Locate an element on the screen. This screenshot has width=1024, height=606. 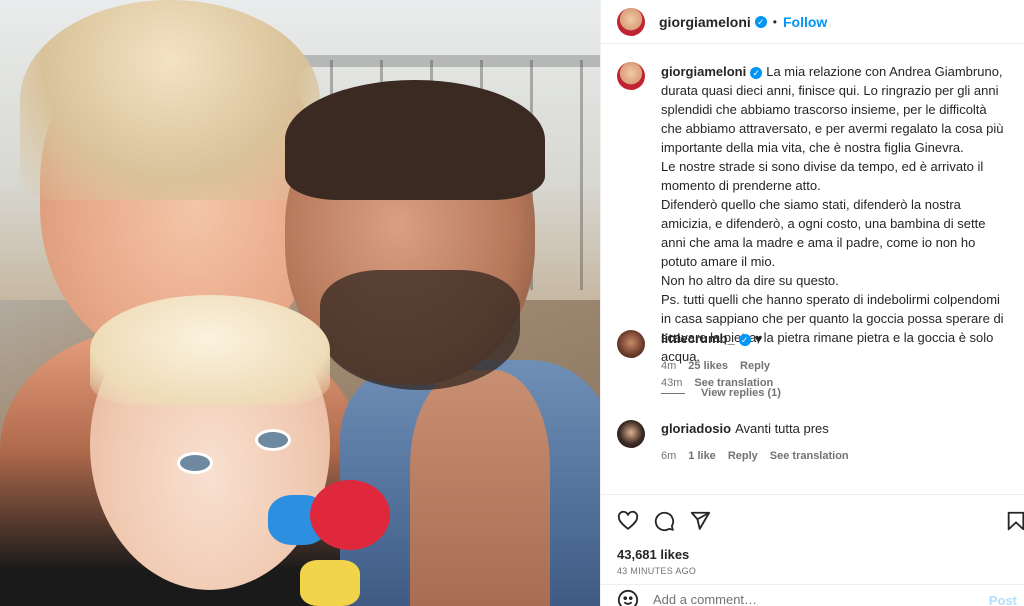
photo-woman-hair is located at coordinates (170, 100).